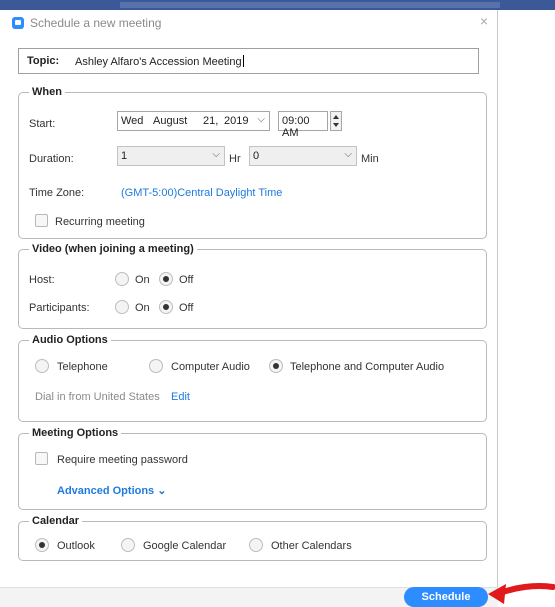  Describe the element at coordinates (42, 545) in the screenshot. I see `calendar-outlook-radio` at that location.